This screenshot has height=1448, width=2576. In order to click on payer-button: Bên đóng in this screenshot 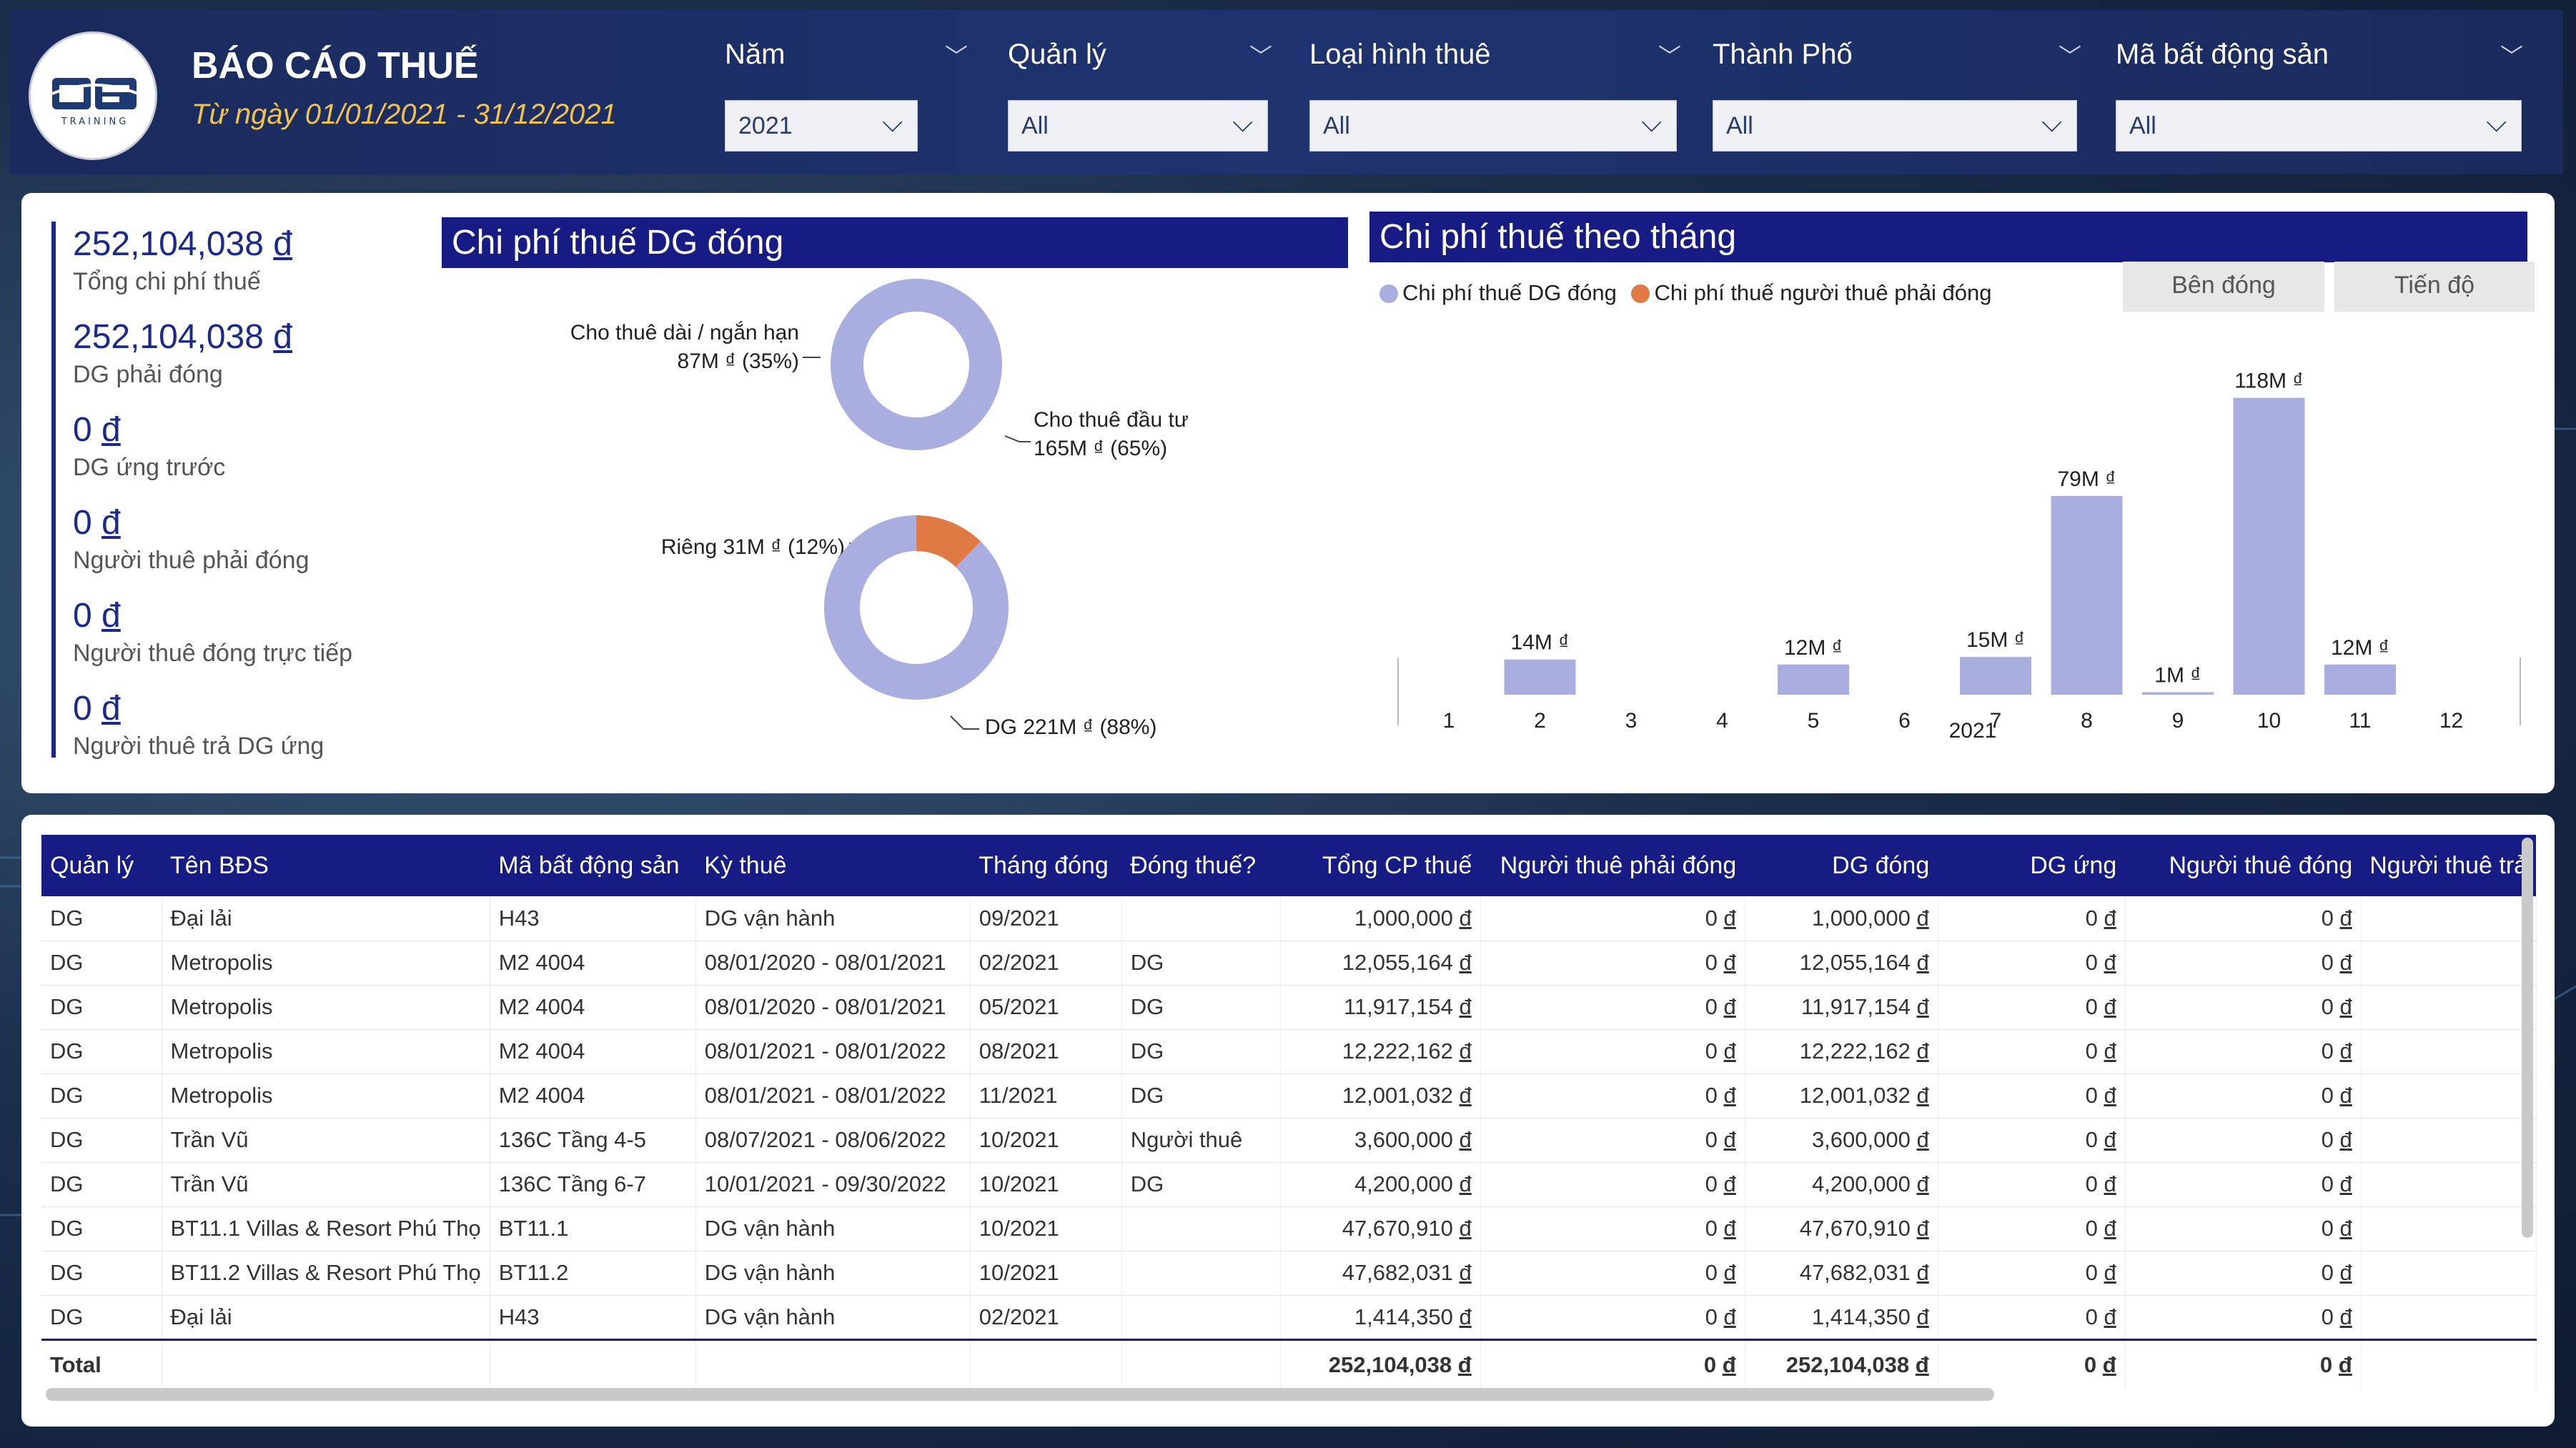, I will do `click(2223, 287)`.